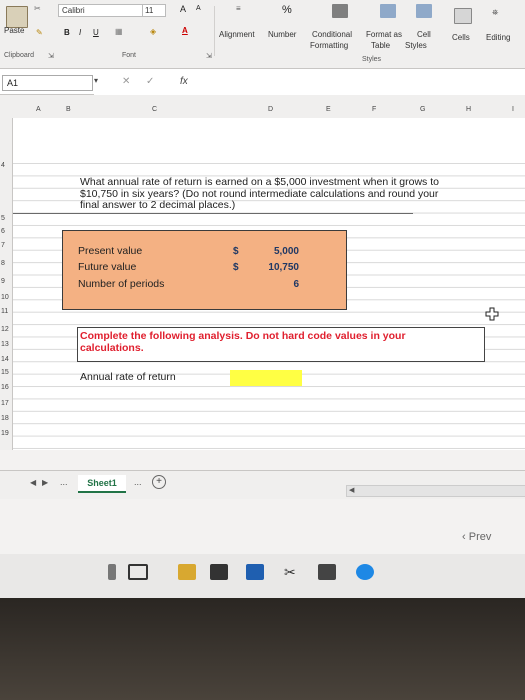  What do you see at coordinates (5, 359) in the screenshot?
I see `row-header: 14` at bounding box center [5, 359].